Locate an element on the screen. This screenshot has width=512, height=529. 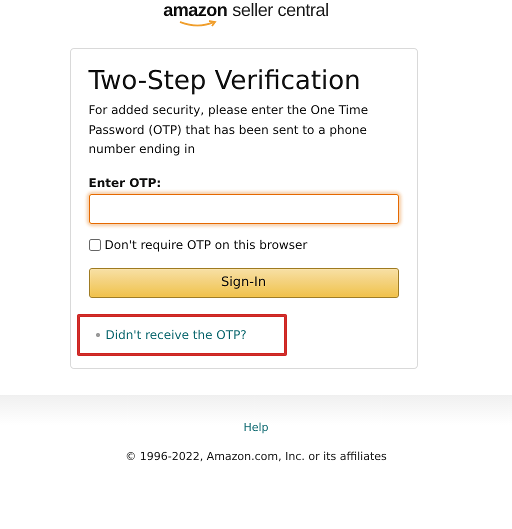
sign-in-button: Sign-In is located at coordinates (243, 283).